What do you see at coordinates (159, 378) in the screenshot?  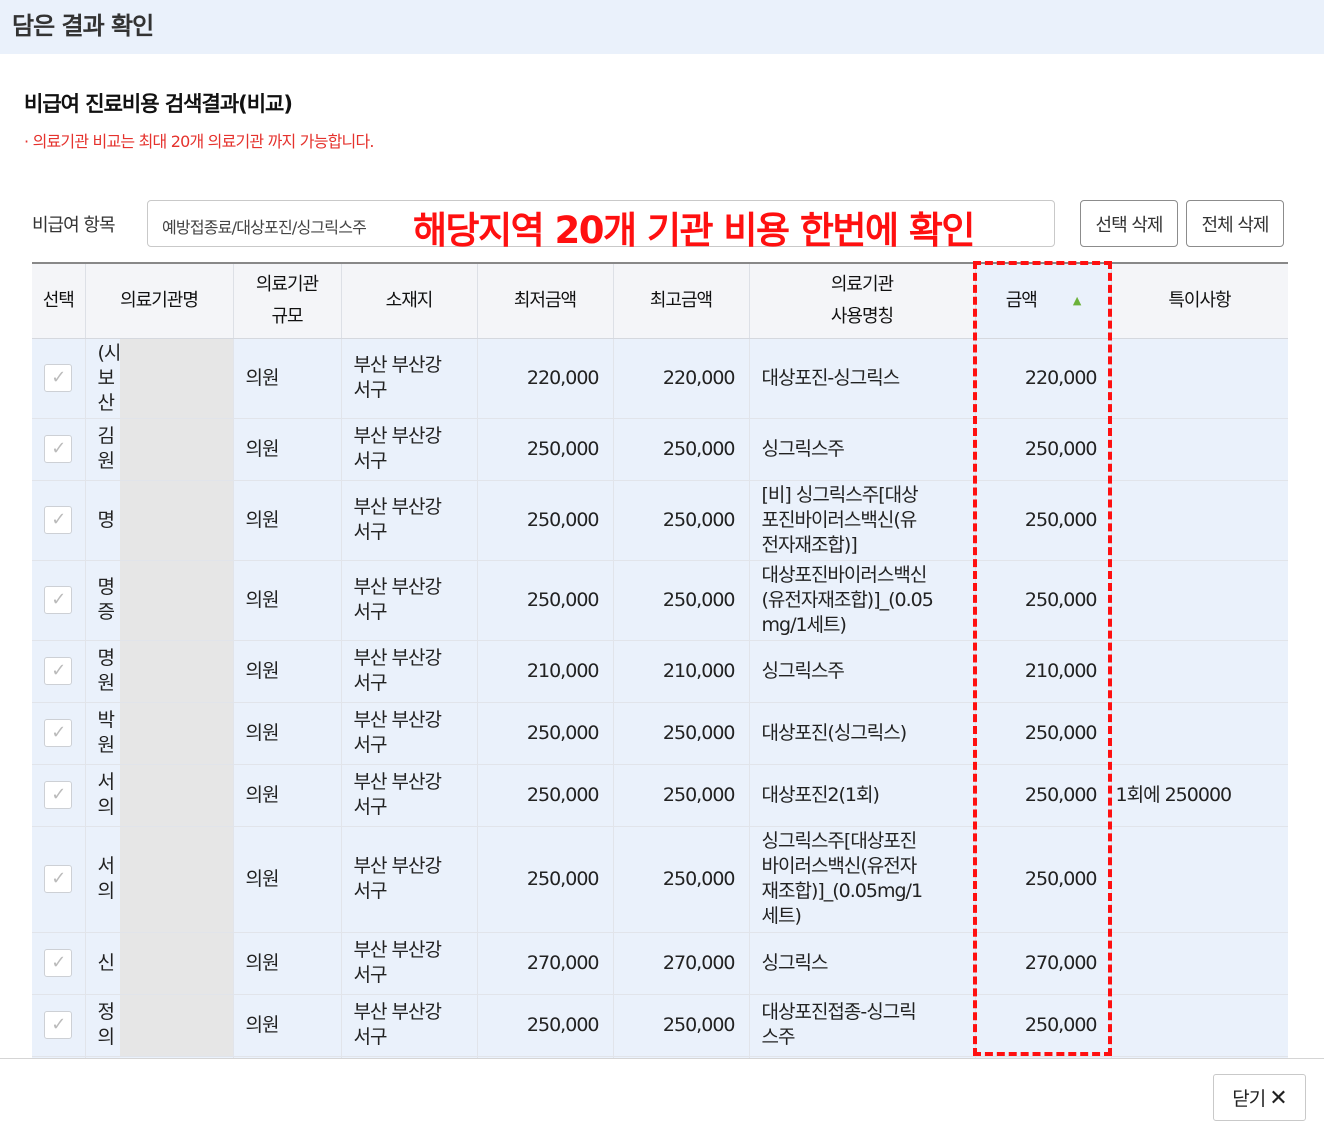 I see `institution-name-cell: (시 보 산` at bounding box center [159, 378].